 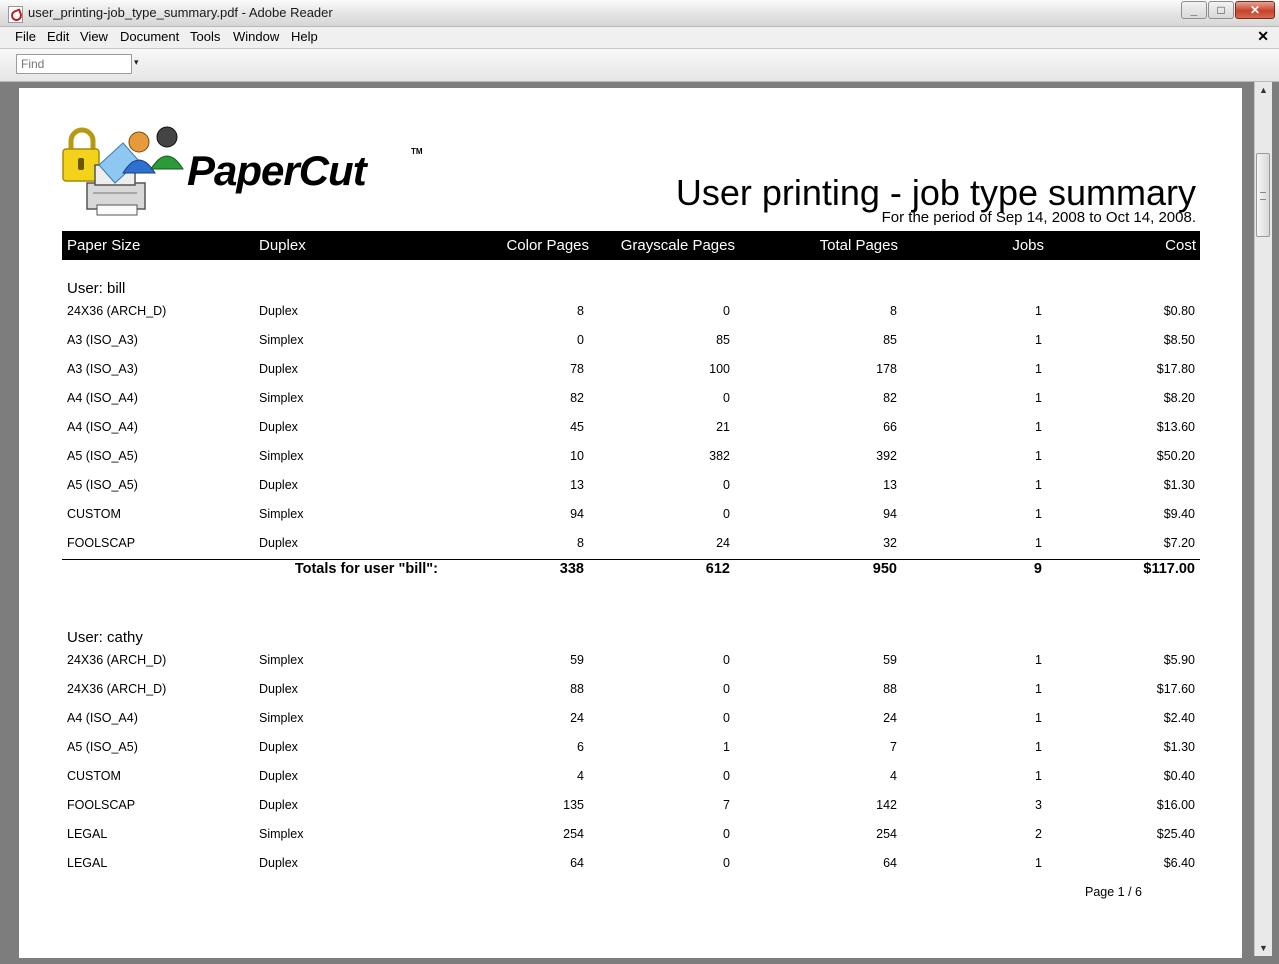 I want to click on totals-cost: $117.00, so click(x=1169, y=569).